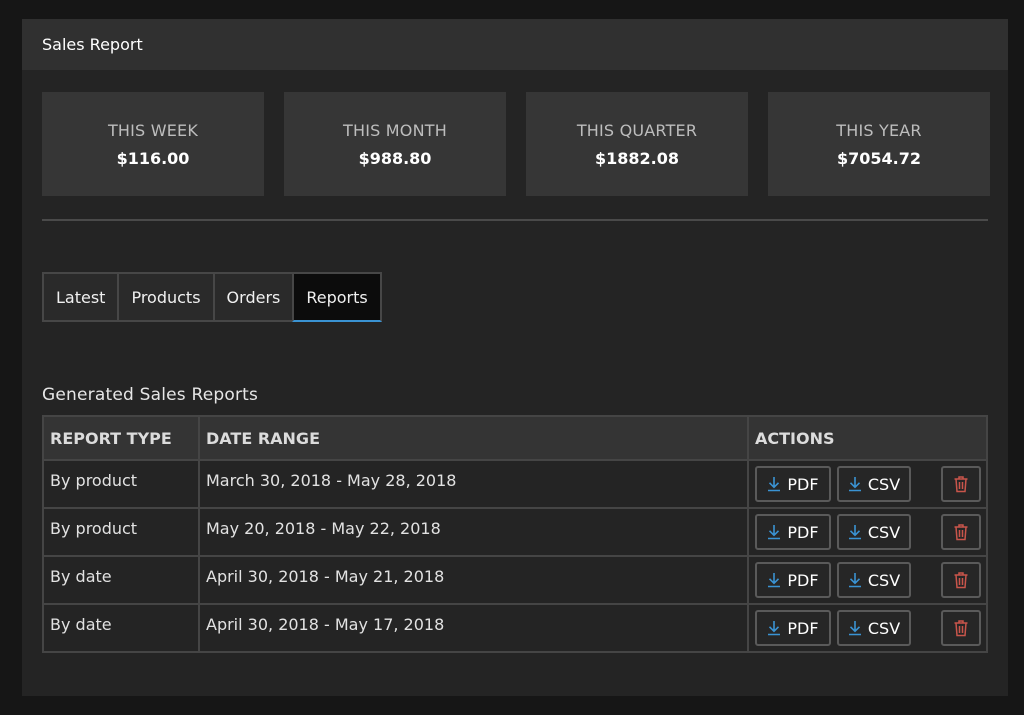 The image size is (1024, 715). What do you see at coordinates (92, 44) in the screenshot?
I see `panel-title: Sales Report` at bounding box center [92, 44].